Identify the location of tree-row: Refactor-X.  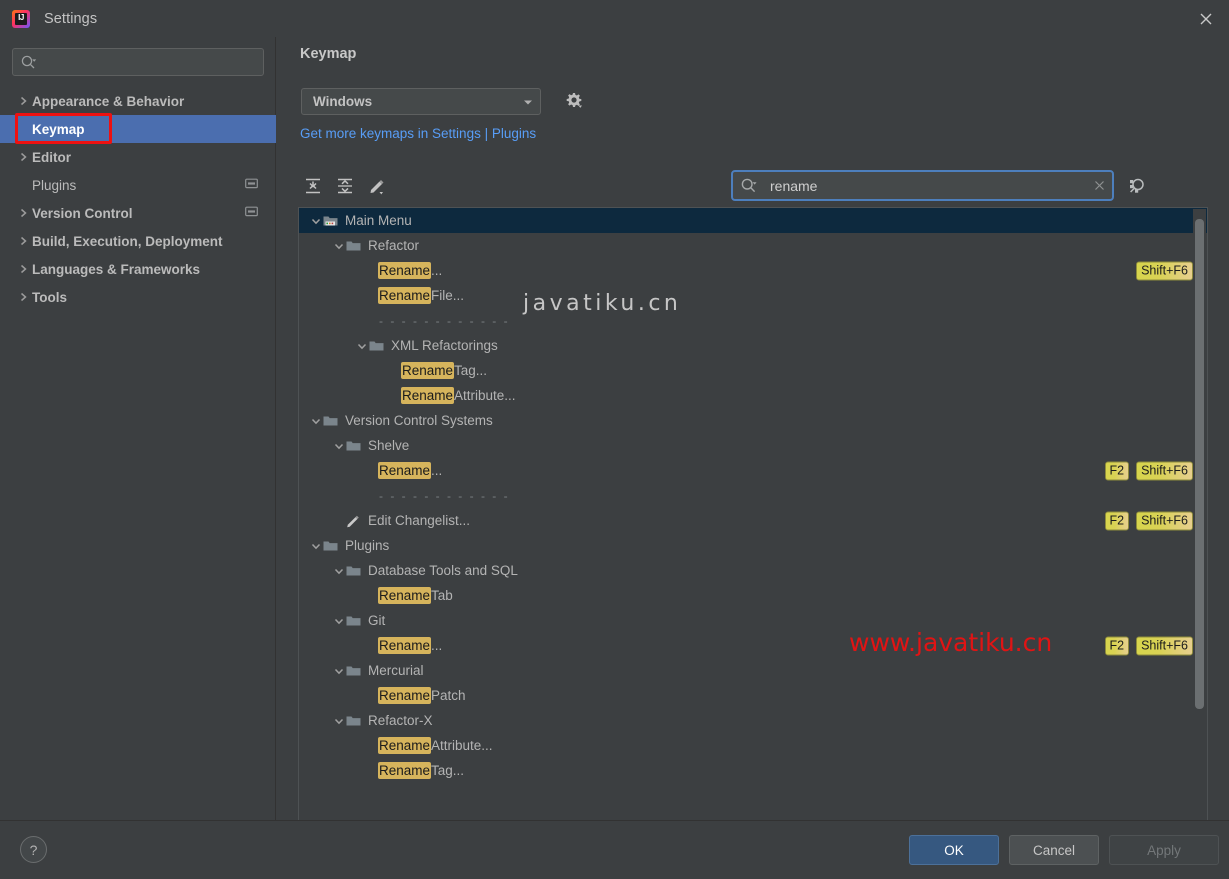
(753, 720).